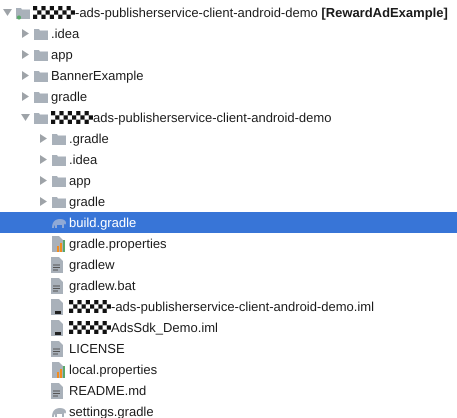 This screenshot has width=457, height=418. I want to click on tree-item: LICENSE, so click(228, 348).